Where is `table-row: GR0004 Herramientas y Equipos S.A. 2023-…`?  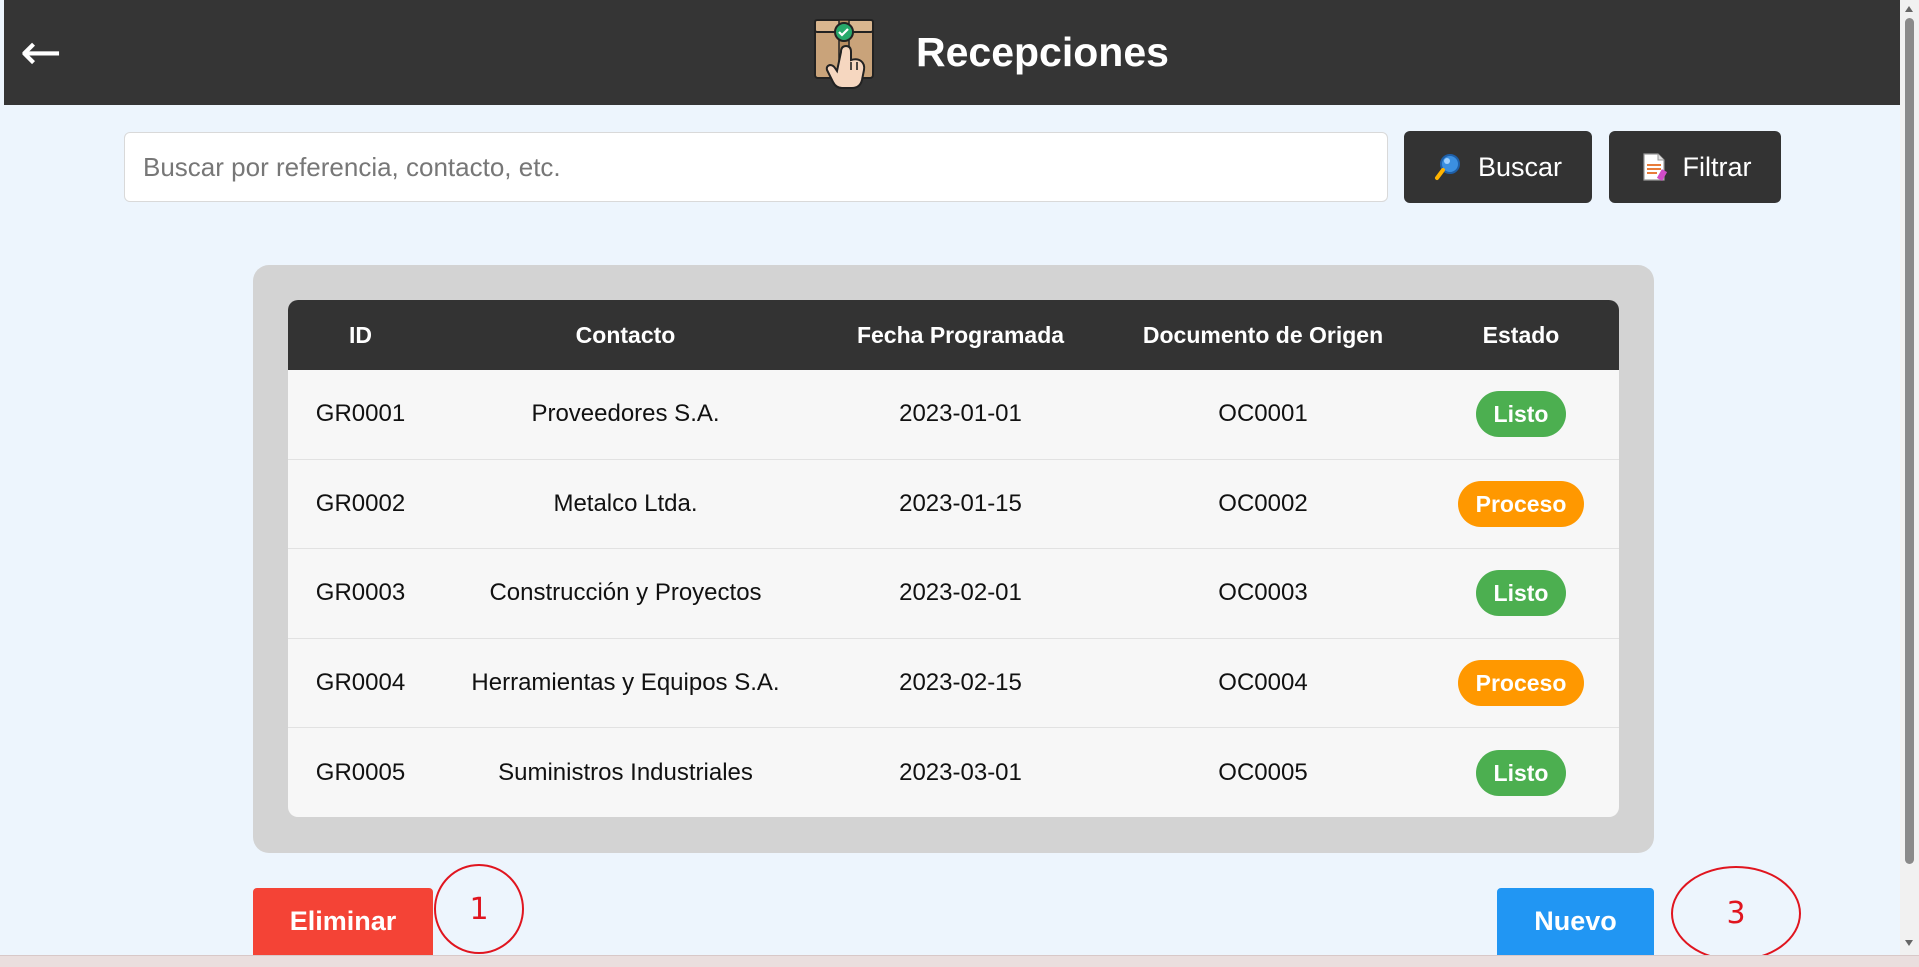
table-row: GR0004 Herramientas y Equipos S.A. 2023-… is located at coordinates (953, 682).